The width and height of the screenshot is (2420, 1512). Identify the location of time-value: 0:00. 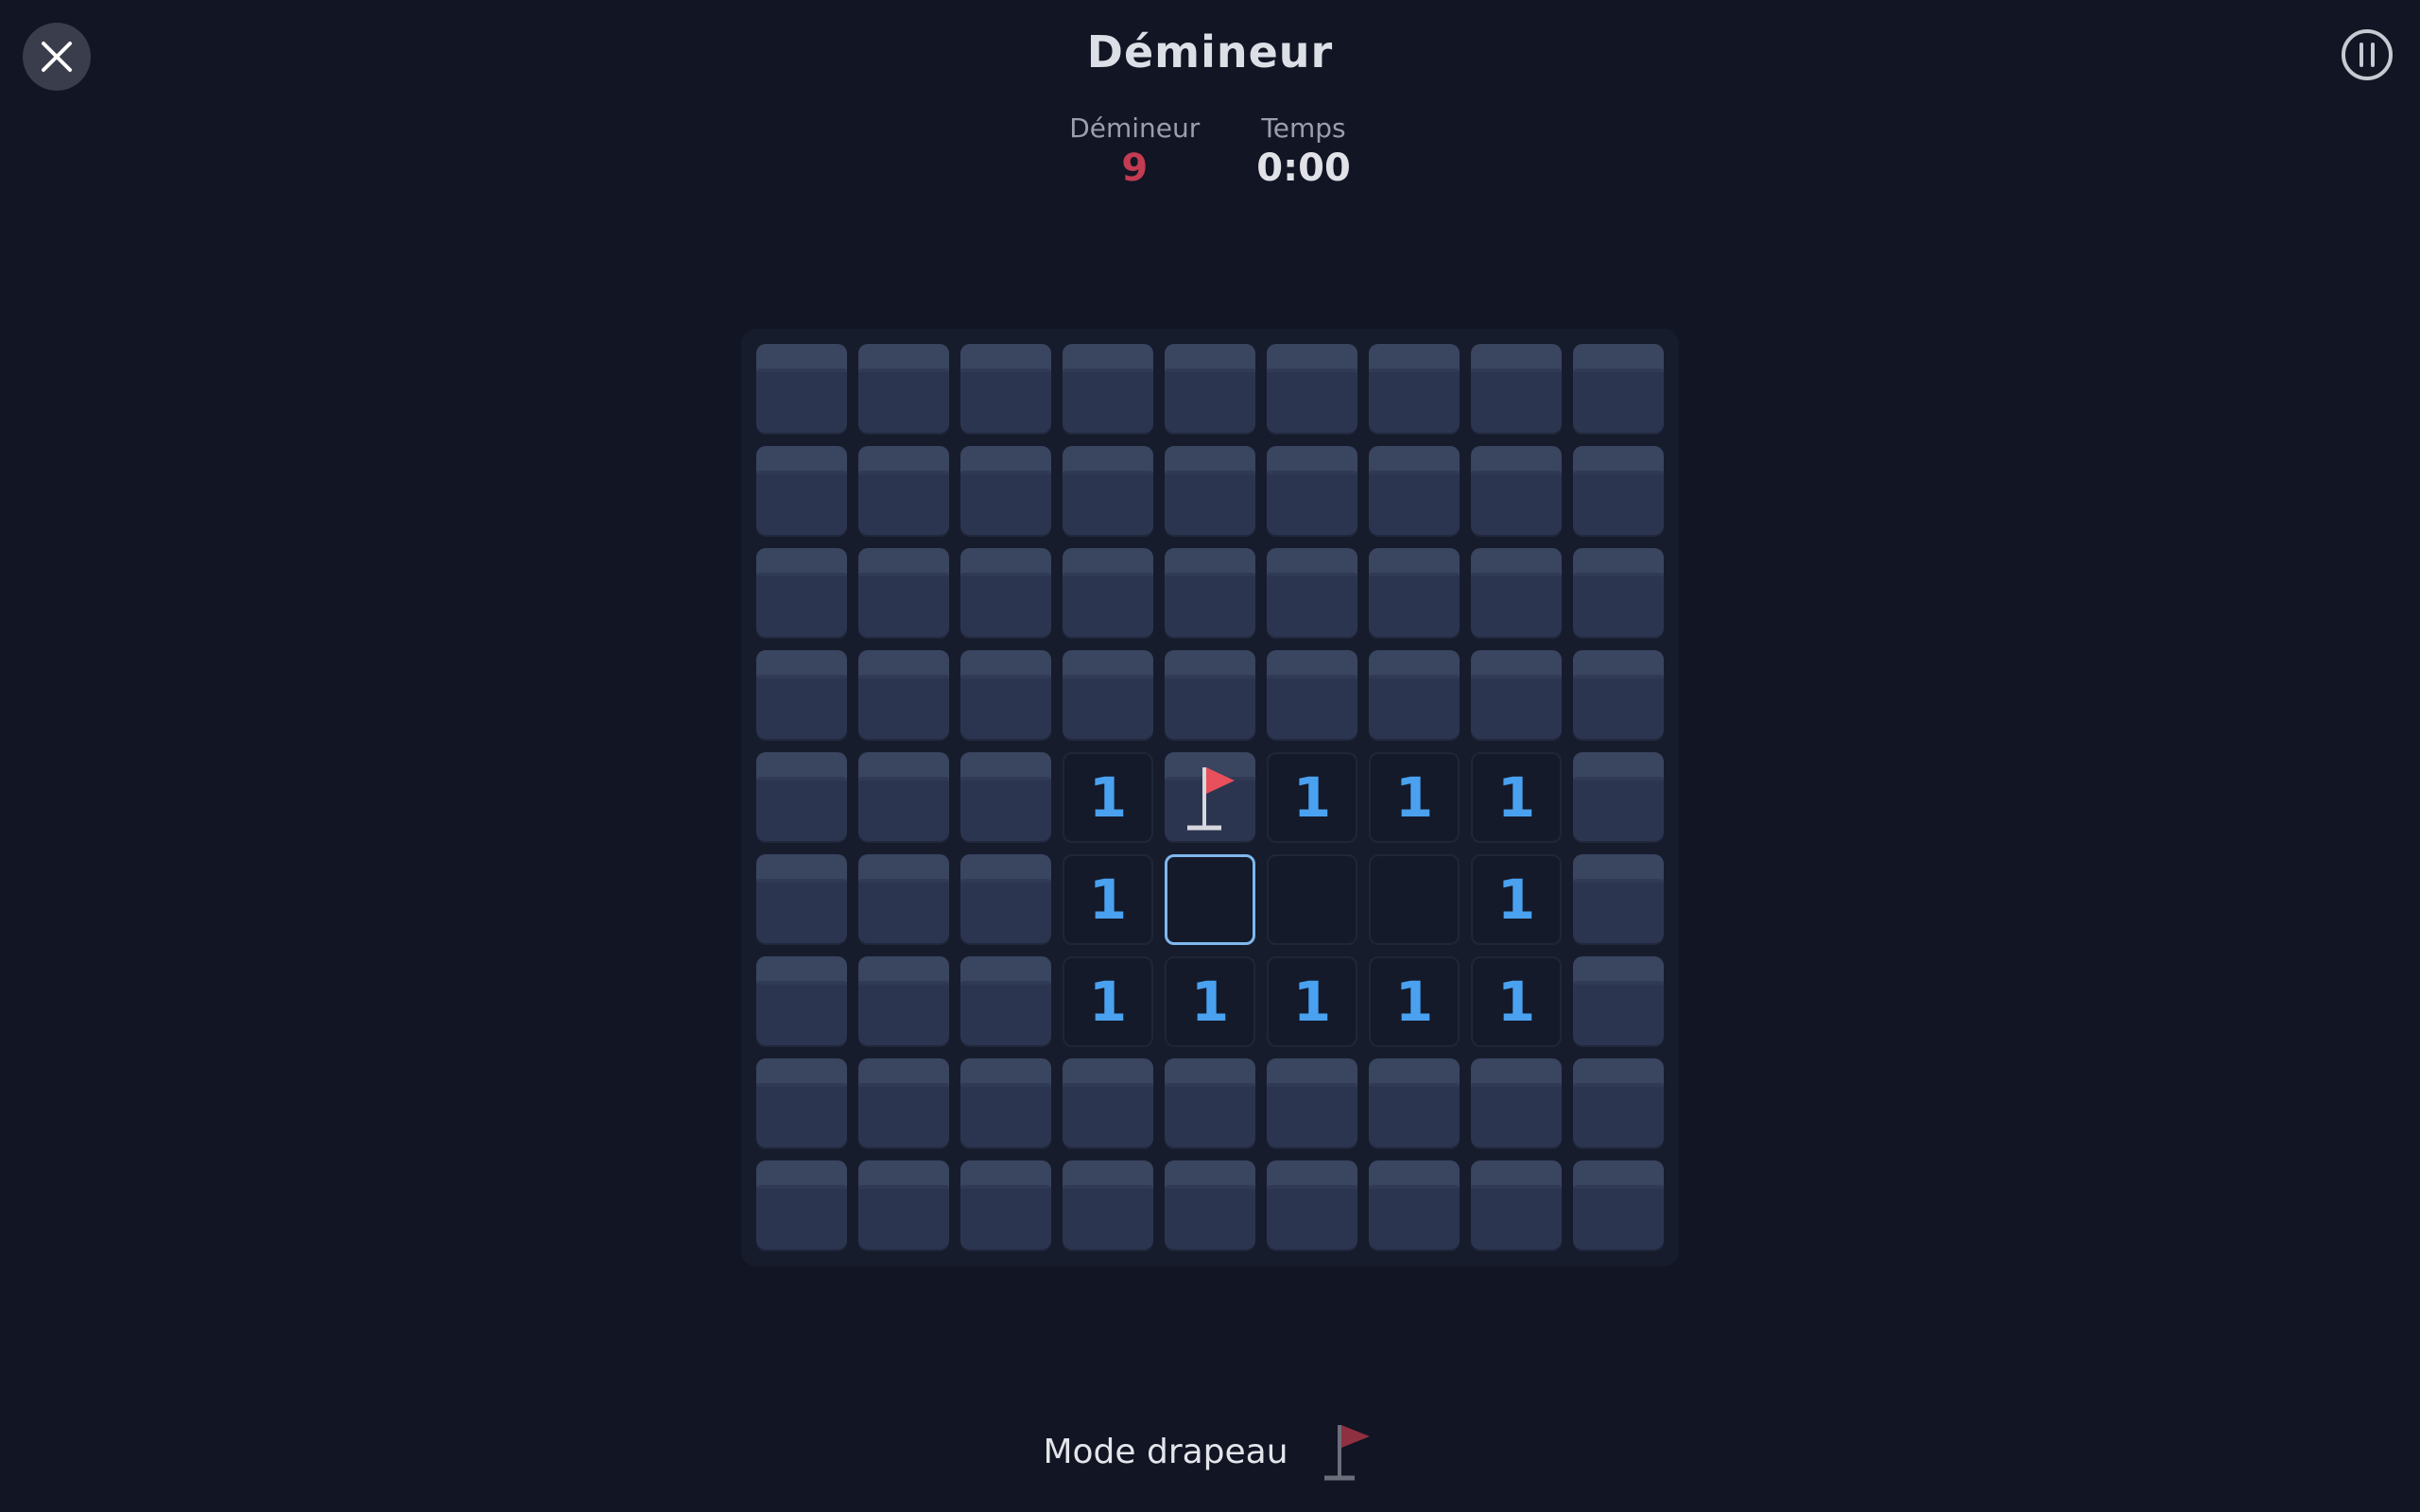
(1303, 168).